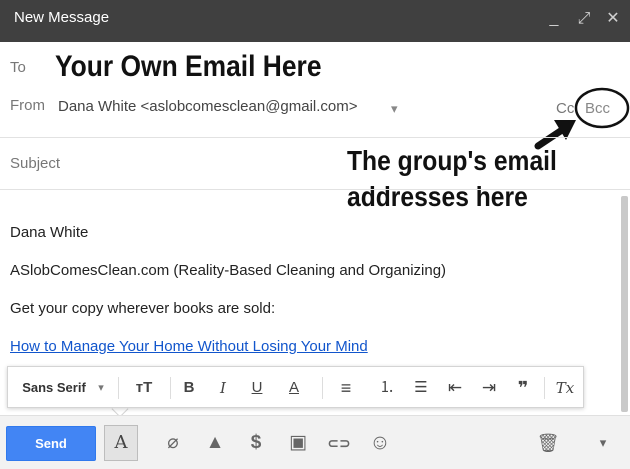 Image resolution: width=630 pixels, height=469 pixels. I want to click on send-button: Send, so click(51, 443).